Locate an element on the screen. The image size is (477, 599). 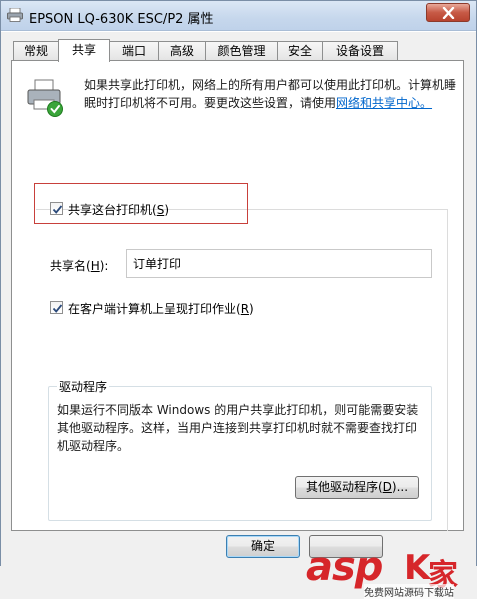
shared-printer-icon is located at coordinates (45, 98).